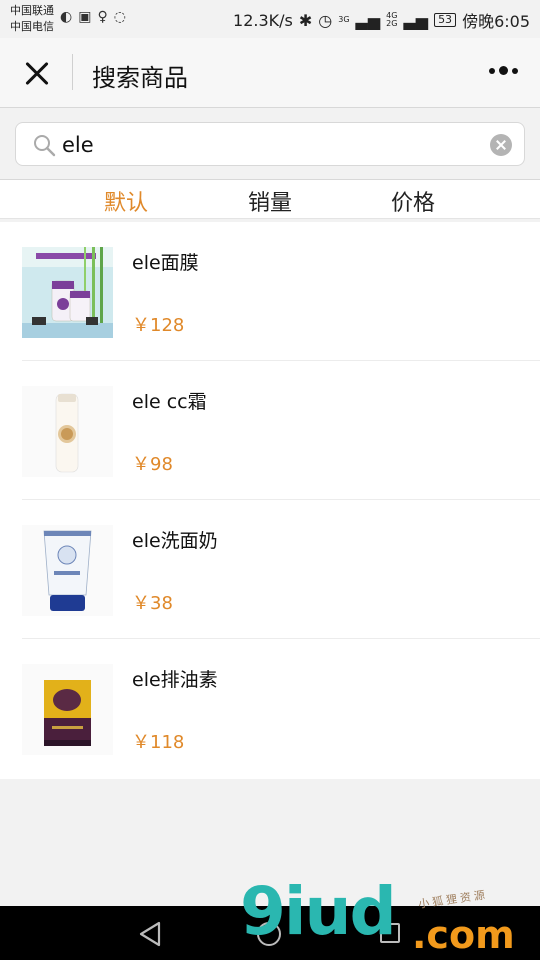 The width and height of the screenshot is (540, 960). I want to click on notification-icons: ◐ ▣ ♀ ◌, so click(93, 17).